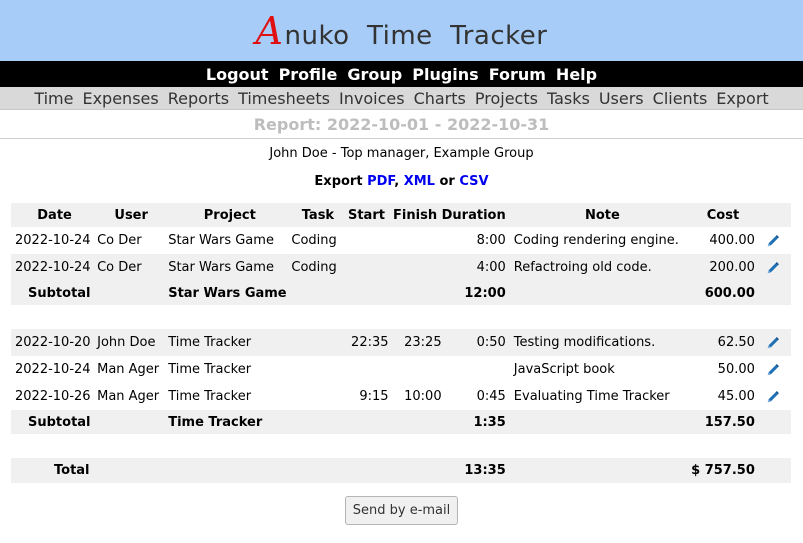 The image size is (803, 543). Describe the element at coordinates (53, 98) in the screenshot. I see `menu-time: Time` at that location.